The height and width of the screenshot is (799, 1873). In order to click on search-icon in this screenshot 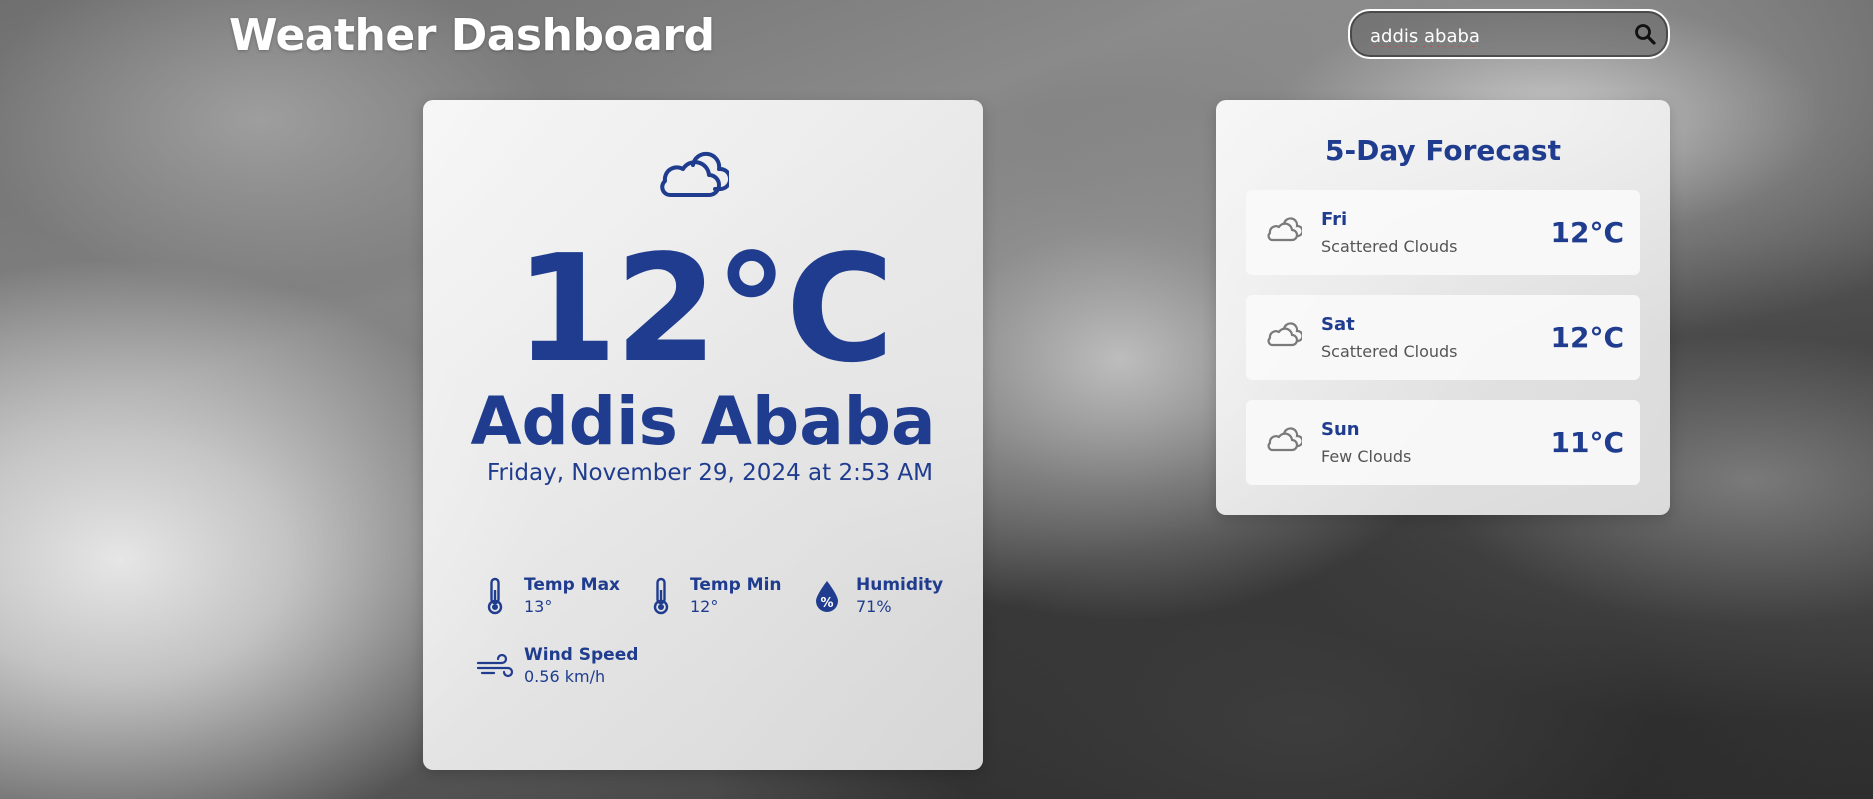, I will do `click(1645, 34)`.